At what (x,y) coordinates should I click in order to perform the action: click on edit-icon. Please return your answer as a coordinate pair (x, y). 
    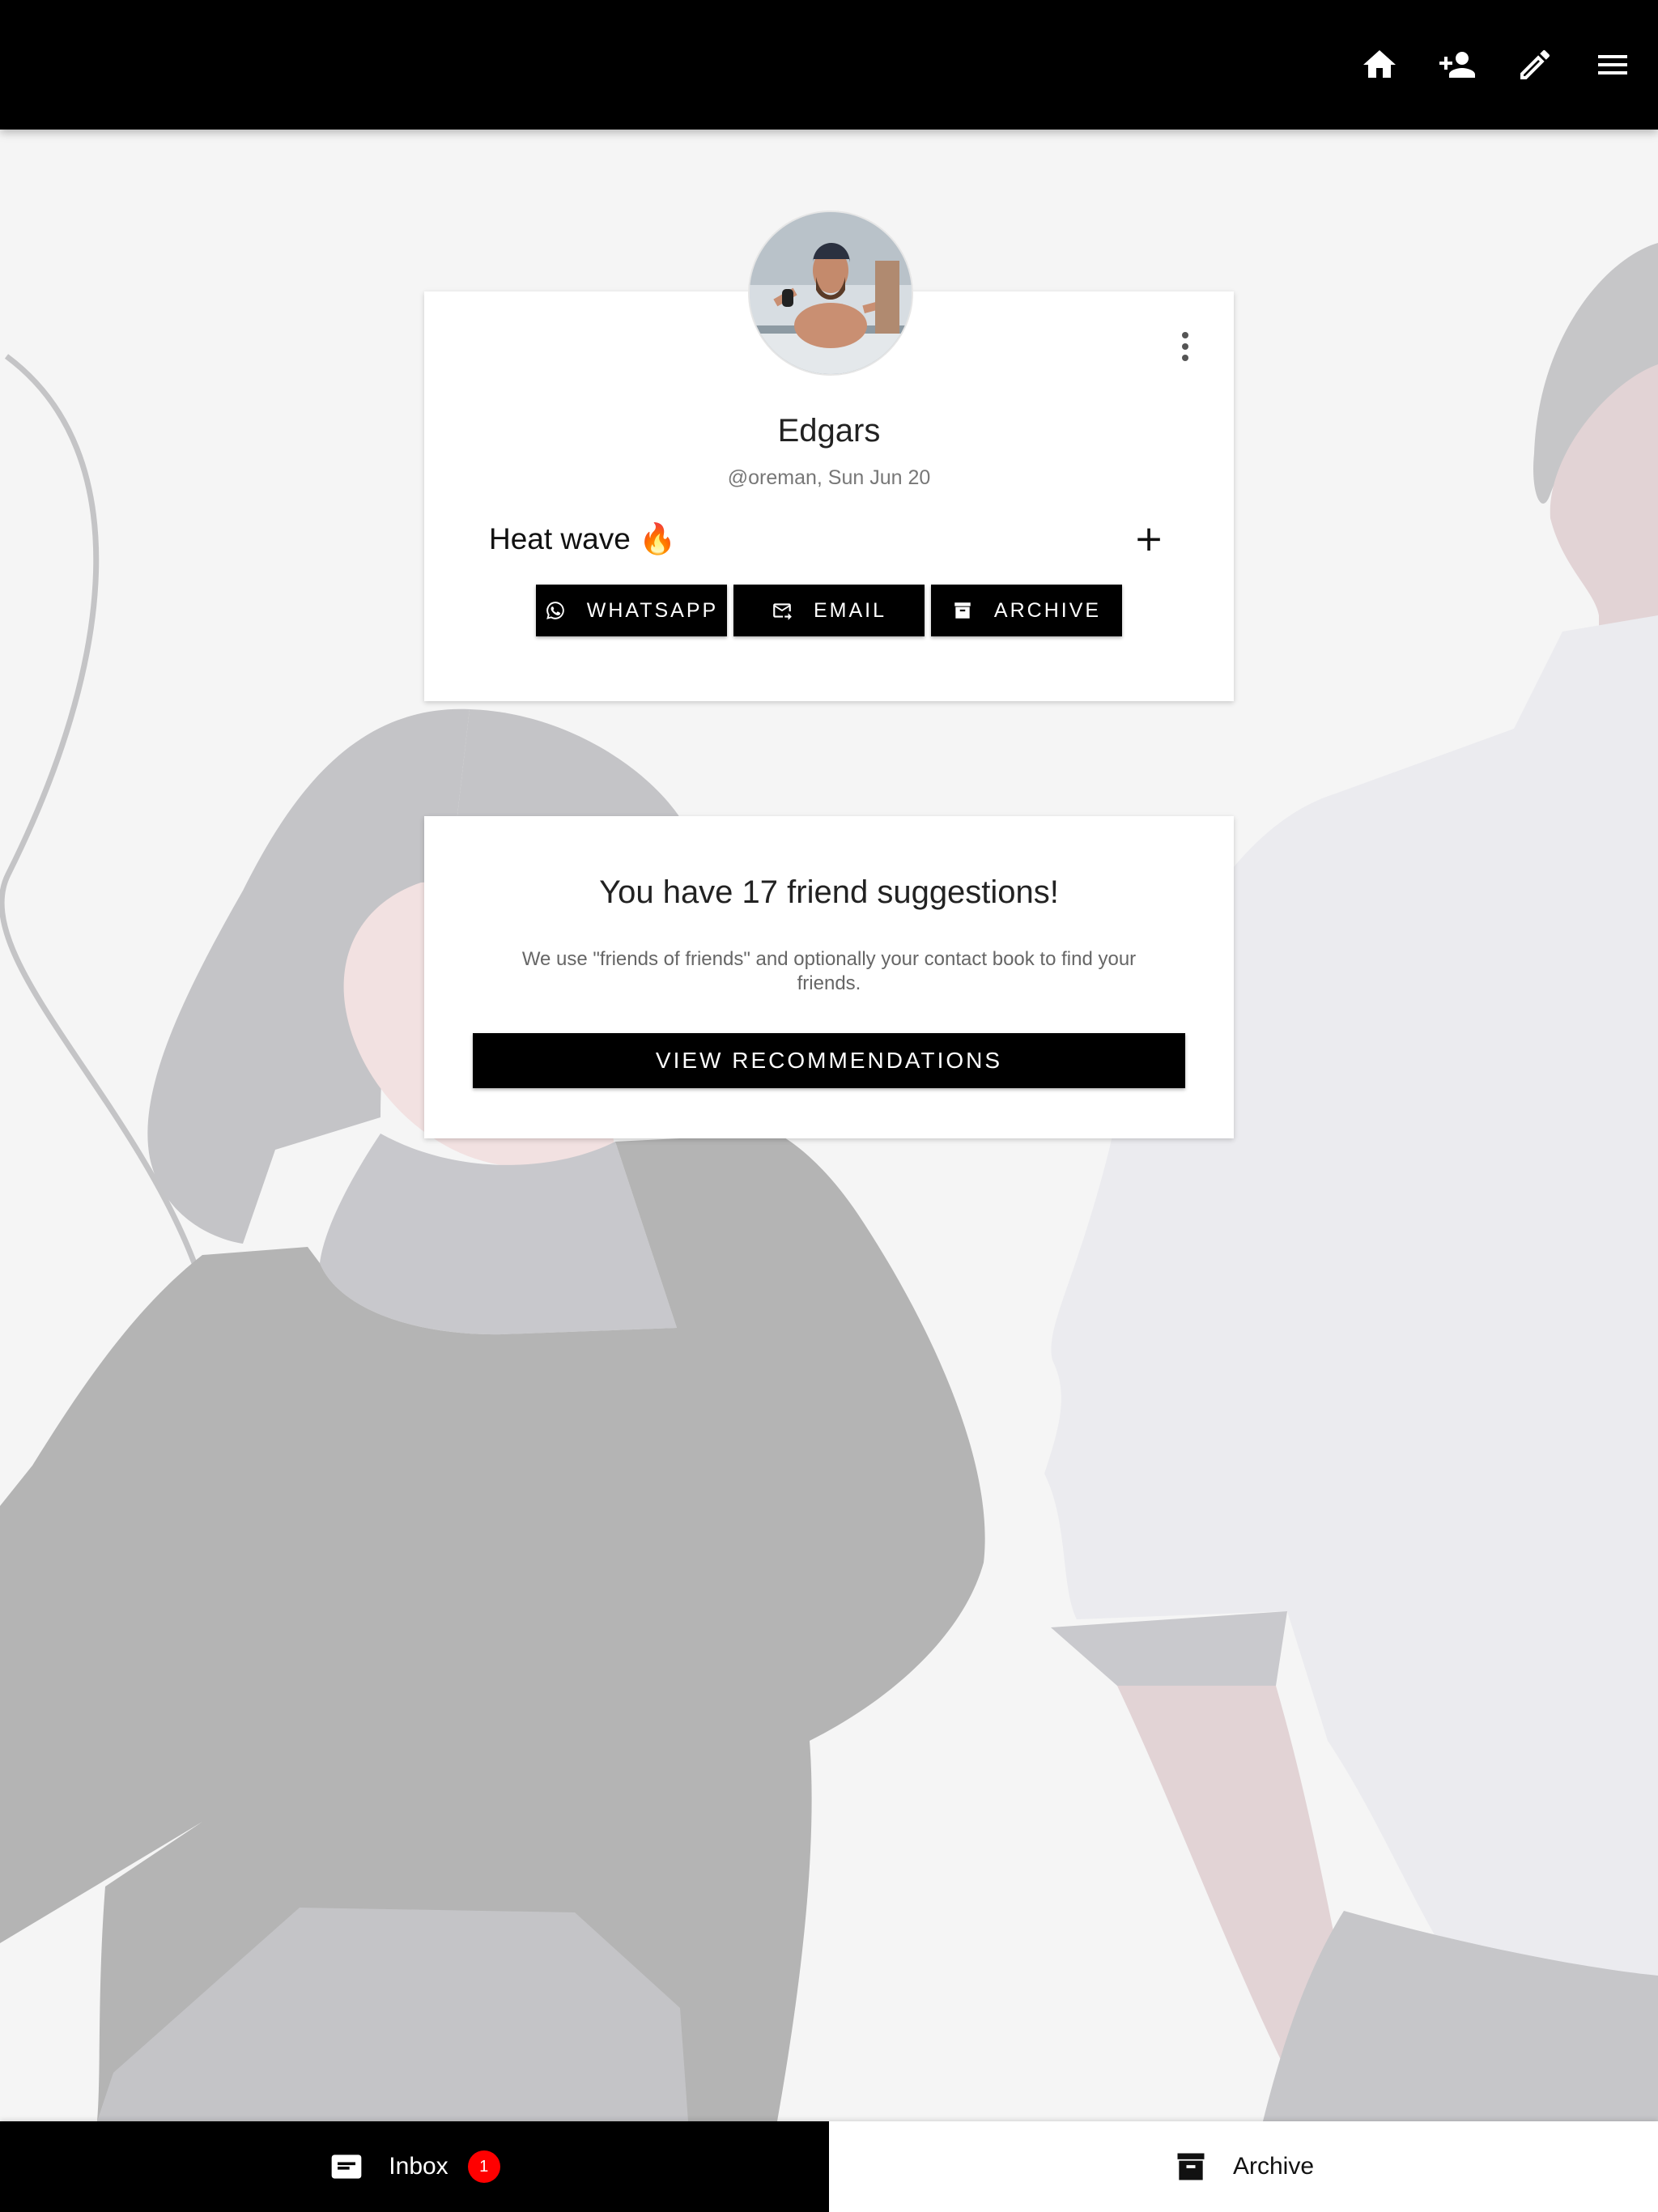
    Looking at the image, I should click on (1535, 64).